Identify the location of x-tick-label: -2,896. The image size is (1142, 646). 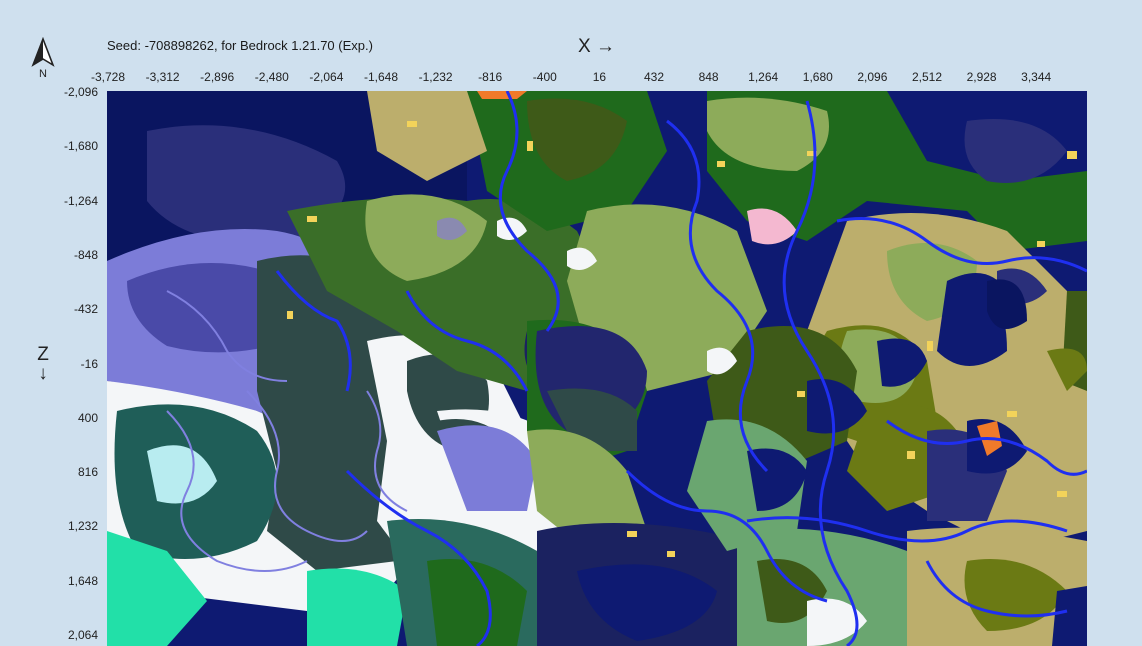
(217, 77).